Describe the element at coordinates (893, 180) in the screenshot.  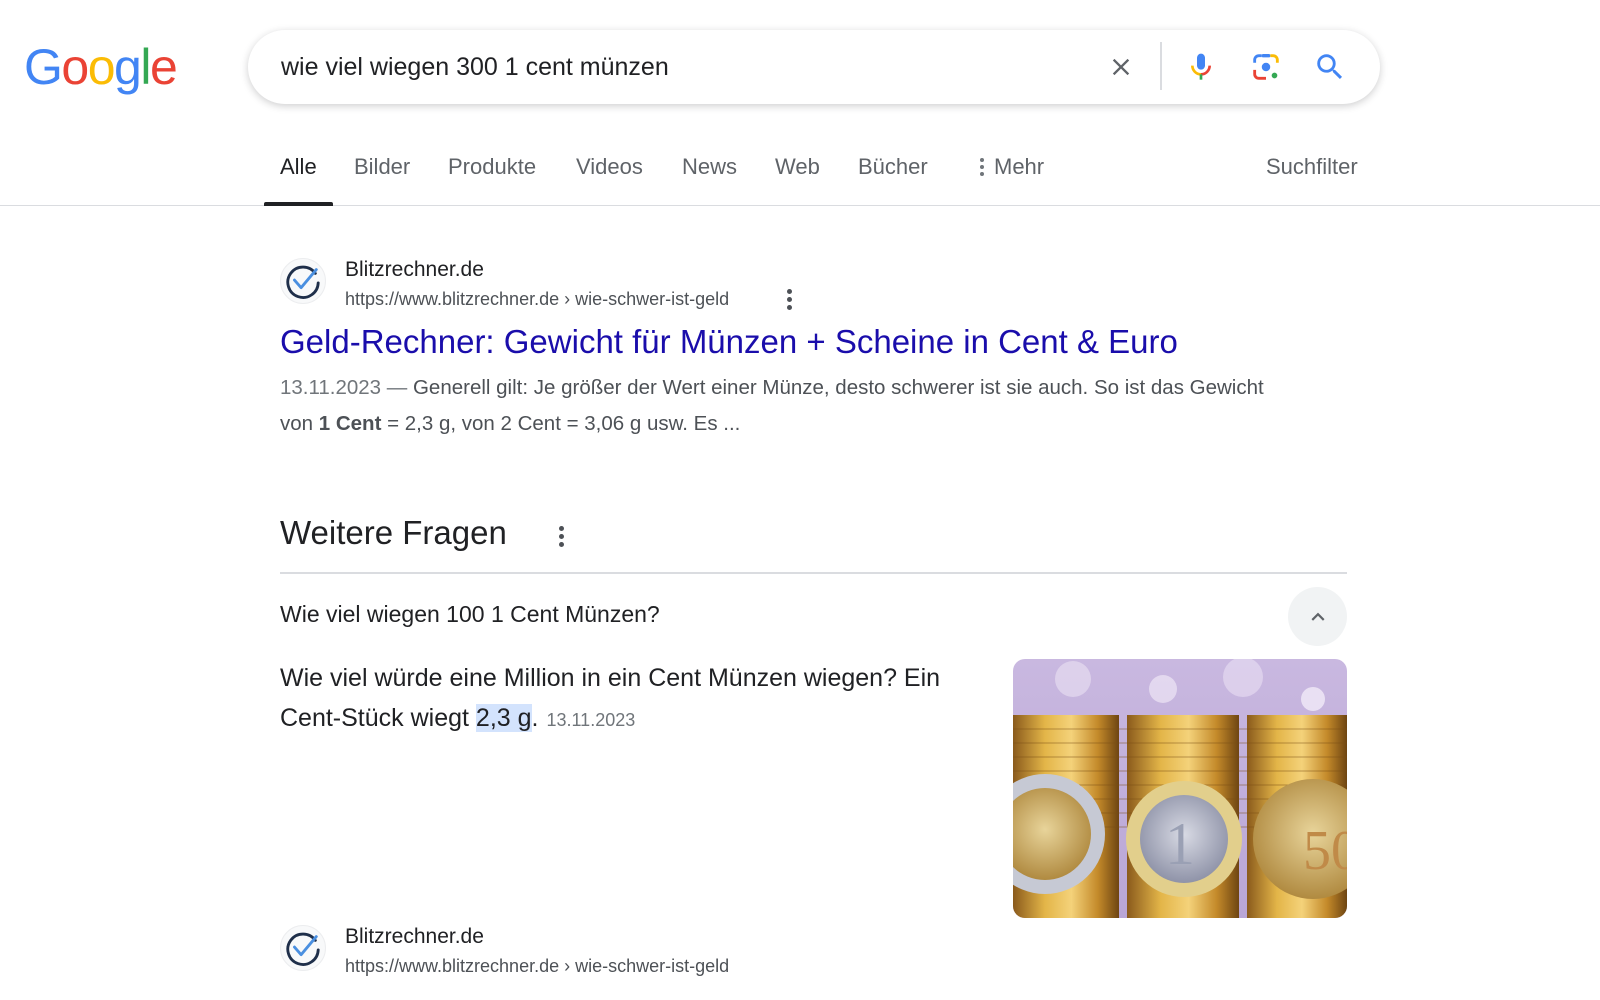
I see `tab-buecher: Bücher` at that location.